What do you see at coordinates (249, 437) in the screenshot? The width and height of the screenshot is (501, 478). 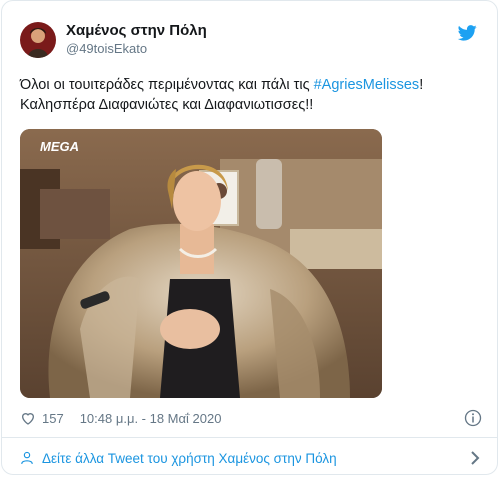 I see `divider` at bounding box center [249, 437].